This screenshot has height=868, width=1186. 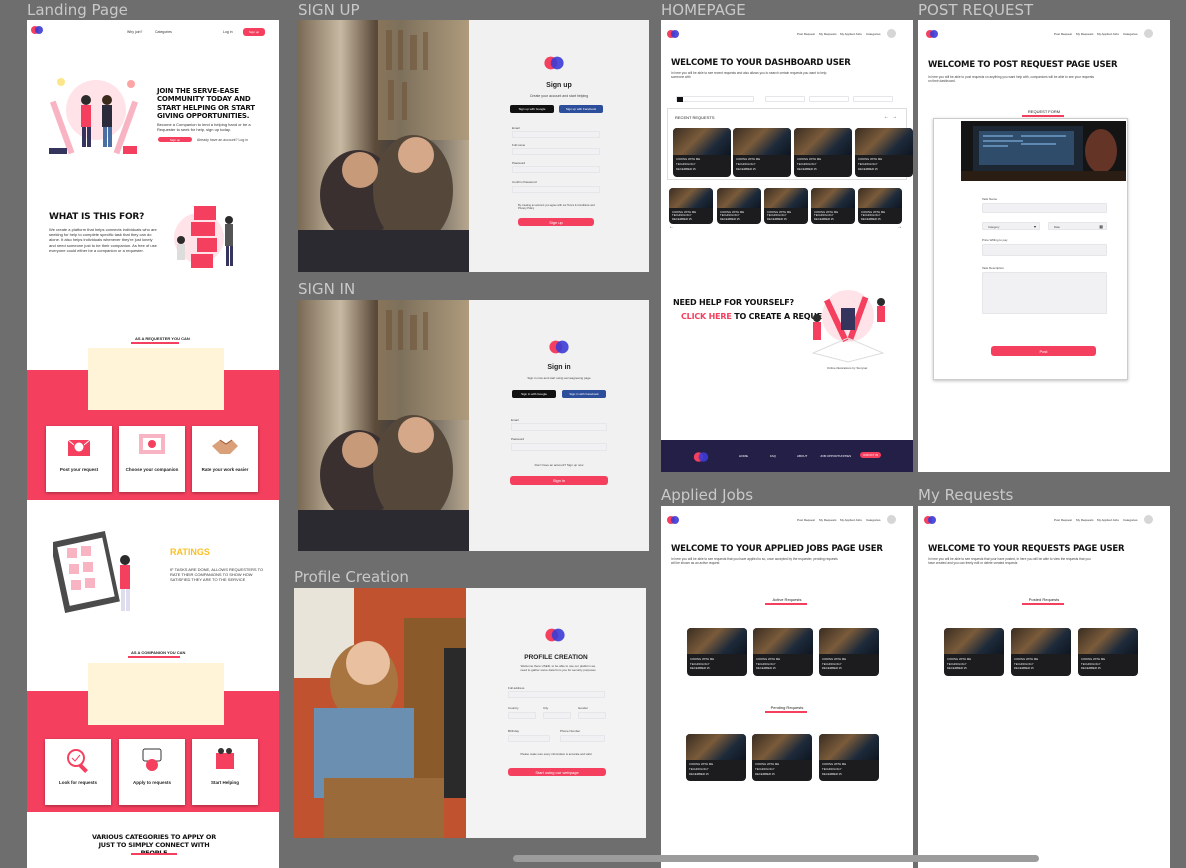 I want to click on myreq-nav-myreq: My Requests, so click(x=1085, y=520).